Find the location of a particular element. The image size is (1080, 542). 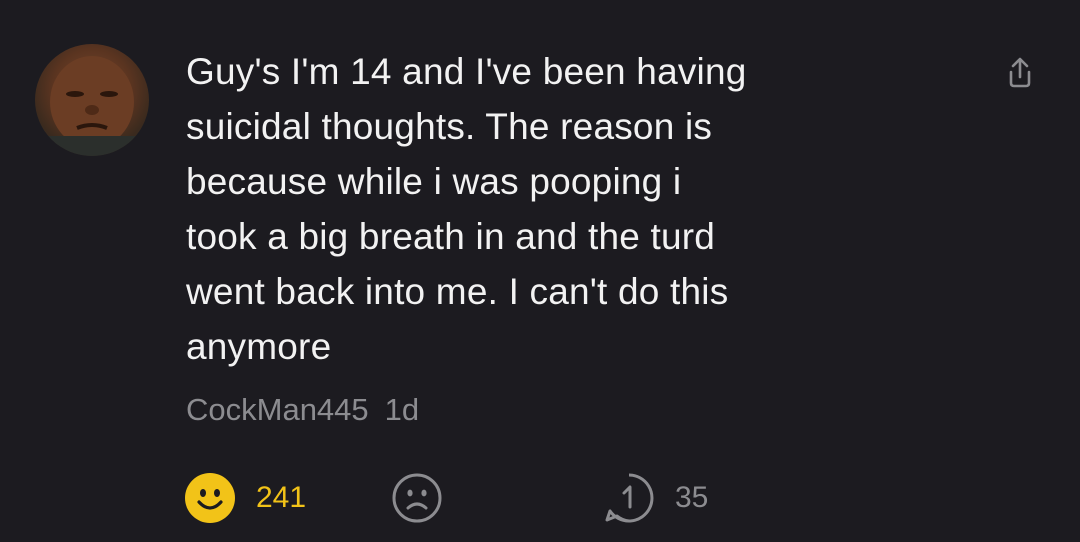

share-button is located at coordinates (1020, 72).